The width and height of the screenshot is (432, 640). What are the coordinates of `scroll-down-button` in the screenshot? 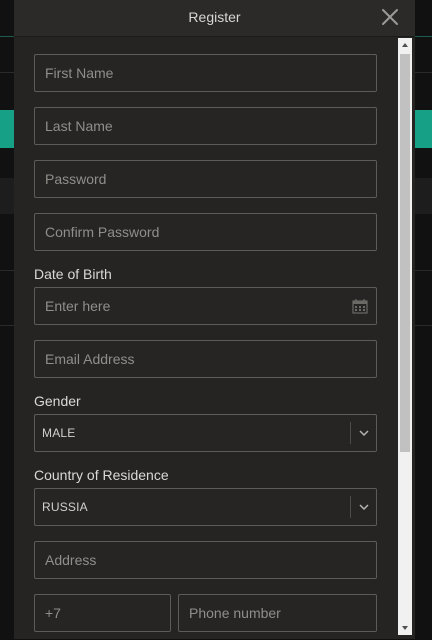 It's located at (405, 628).